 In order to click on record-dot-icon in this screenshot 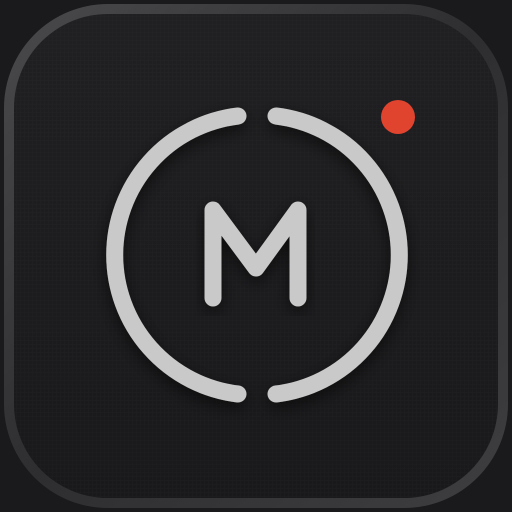, I will do `click(398, 117)`.